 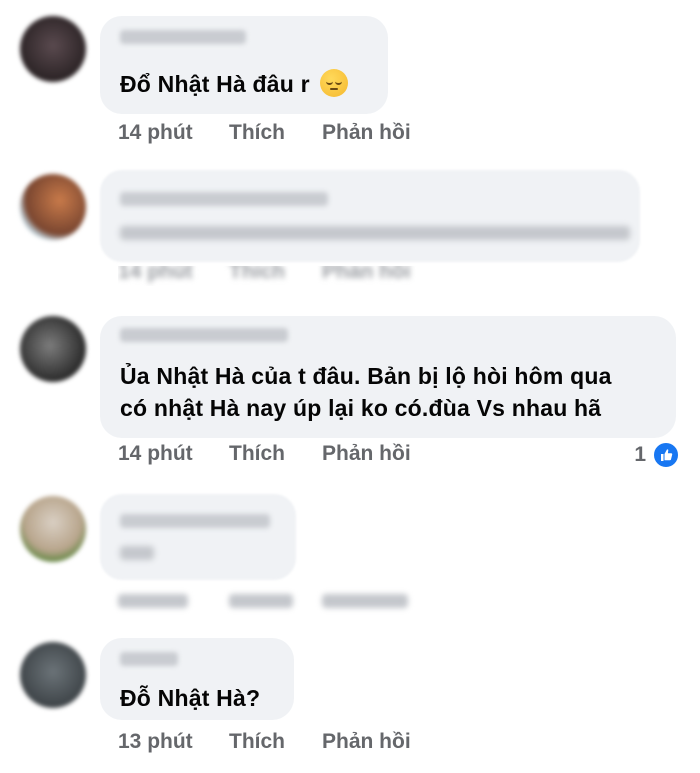 I want to click on comment-bubble: Đỗ Nhật Hà?, so click(x=197, y=679).